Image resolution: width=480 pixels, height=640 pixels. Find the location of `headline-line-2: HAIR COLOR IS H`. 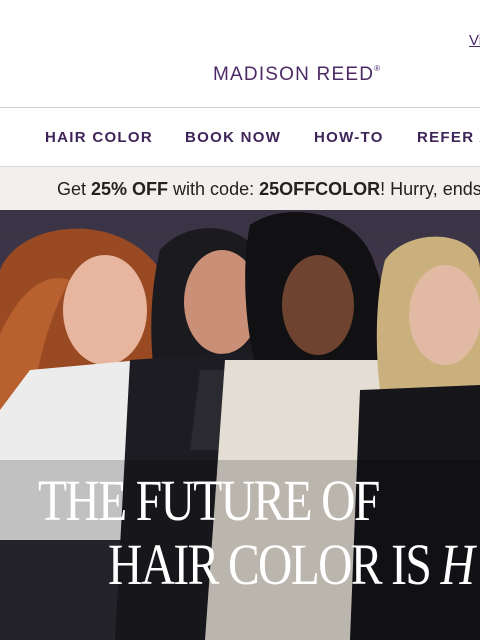

headline-line-2: HAIR COLOR IS H is located at coordinates (291, 565).